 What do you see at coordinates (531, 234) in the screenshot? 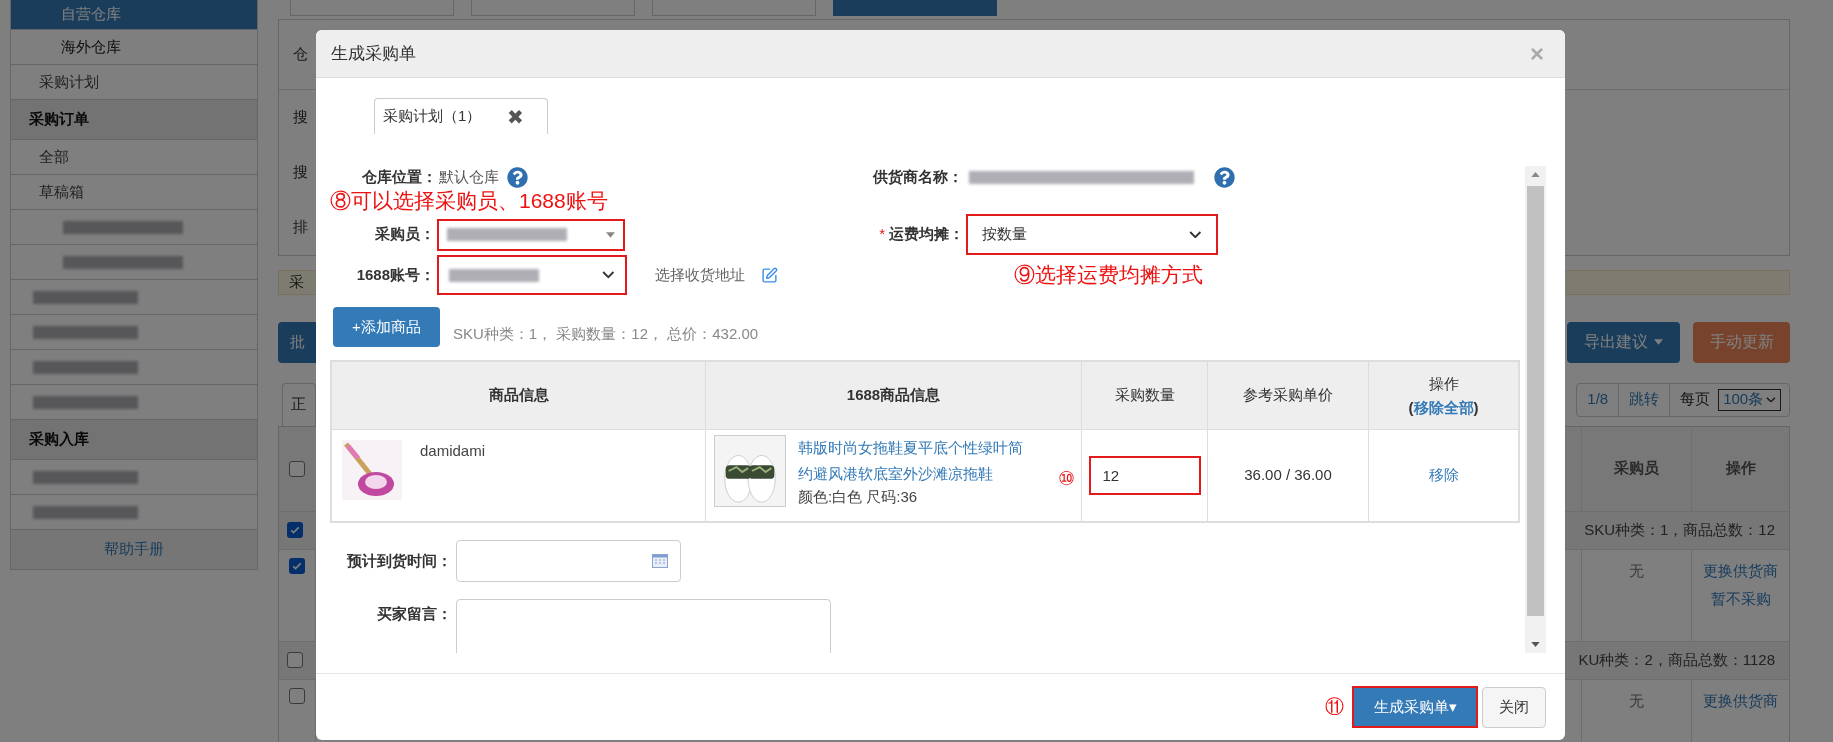
I see `buyer-select` at bounding box center [531, 234].